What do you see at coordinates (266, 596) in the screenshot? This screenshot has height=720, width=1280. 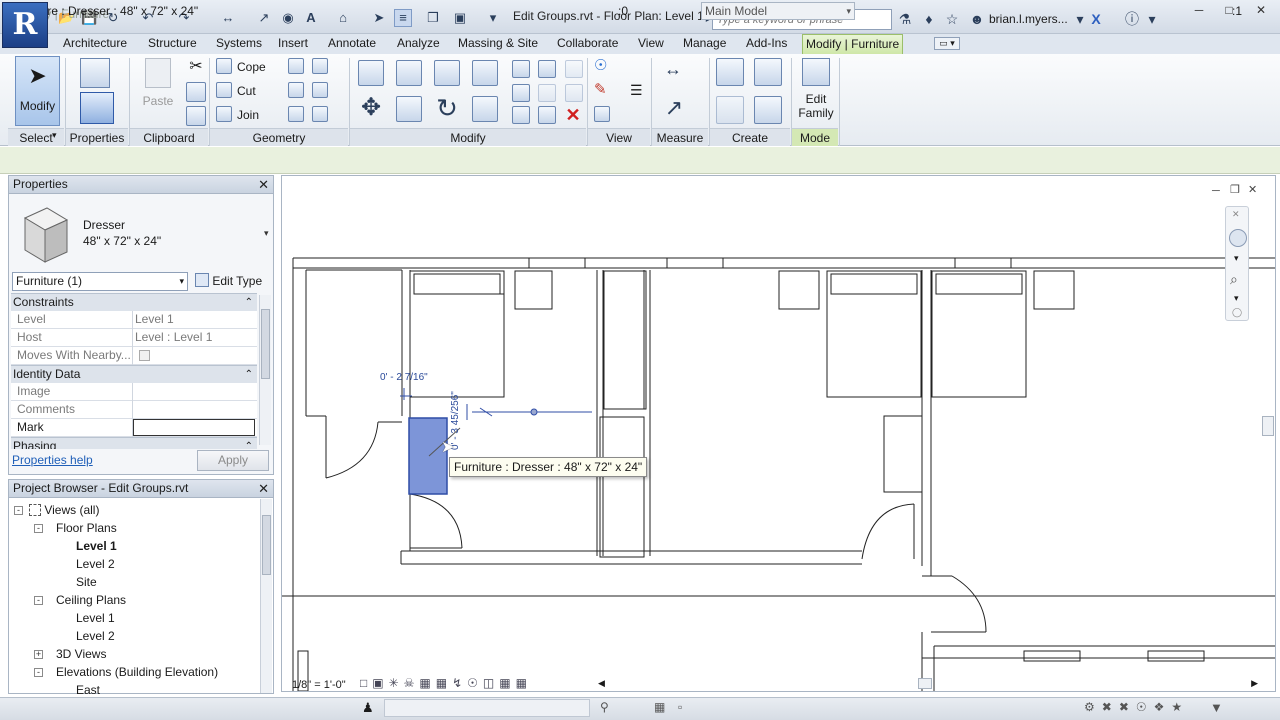 I see `browser-scrollbar` at bounding box center [266, 596].